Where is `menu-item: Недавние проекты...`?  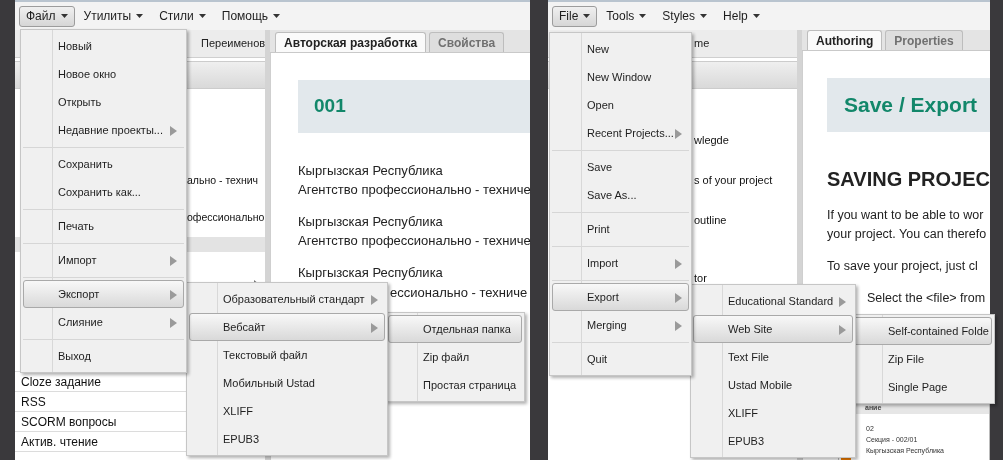 menu-item: Недавние проекты... is located at coordinates (103, 130).